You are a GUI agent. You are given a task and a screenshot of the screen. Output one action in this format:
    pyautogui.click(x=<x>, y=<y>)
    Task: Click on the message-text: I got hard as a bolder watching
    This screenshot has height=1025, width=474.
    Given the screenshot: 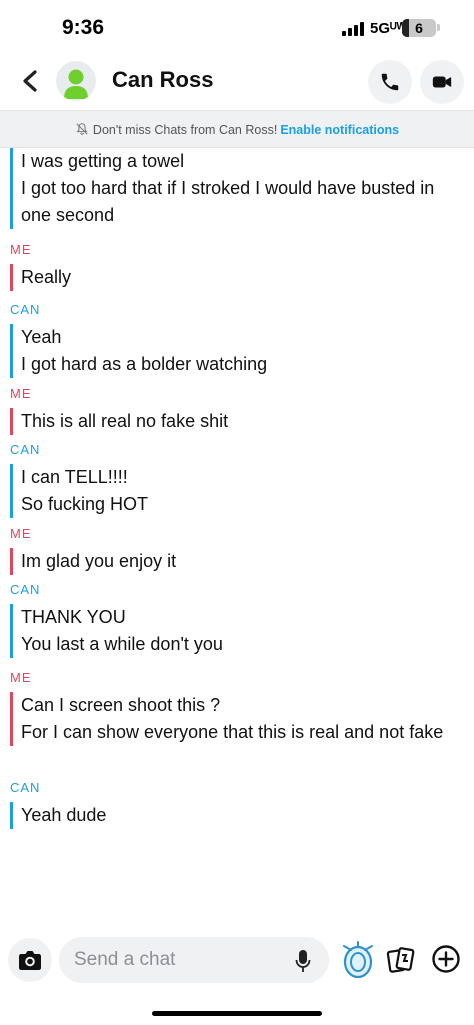 What is the action you would take?
    pyautogui.click(x=144, y=364)
    